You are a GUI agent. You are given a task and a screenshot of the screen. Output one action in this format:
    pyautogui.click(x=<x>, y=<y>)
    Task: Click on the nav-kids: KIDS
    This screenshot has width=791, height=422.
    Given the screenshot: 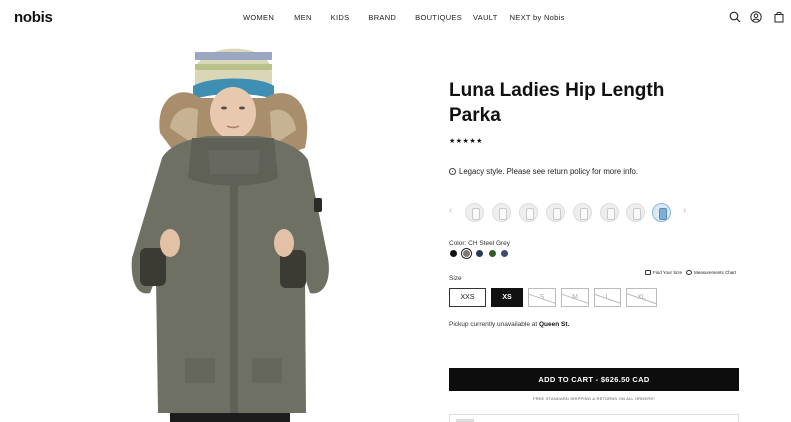 What is the action you would take?
    pyautogui.click(x=340, y=17)
    